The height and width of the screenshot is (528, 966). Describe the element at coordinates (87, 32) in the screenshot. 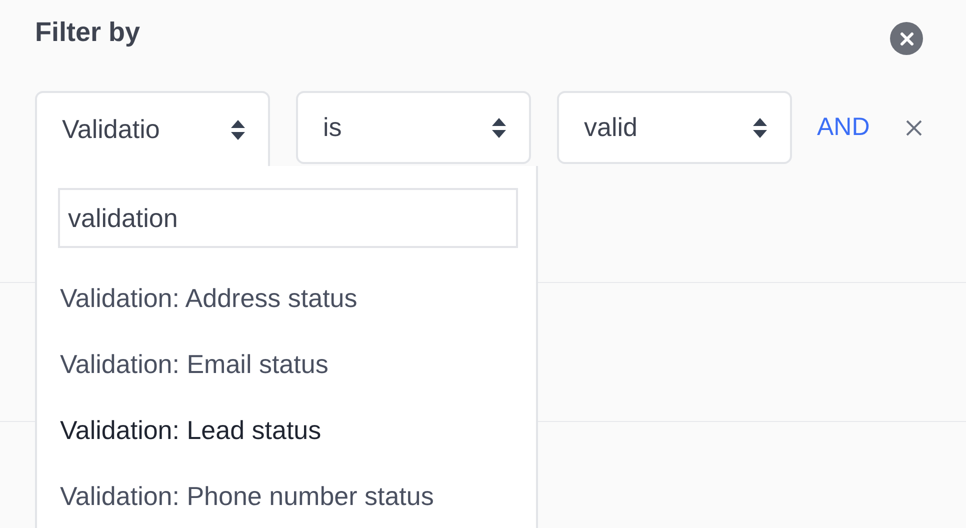

I see `panel-title: Filter by` at that location.